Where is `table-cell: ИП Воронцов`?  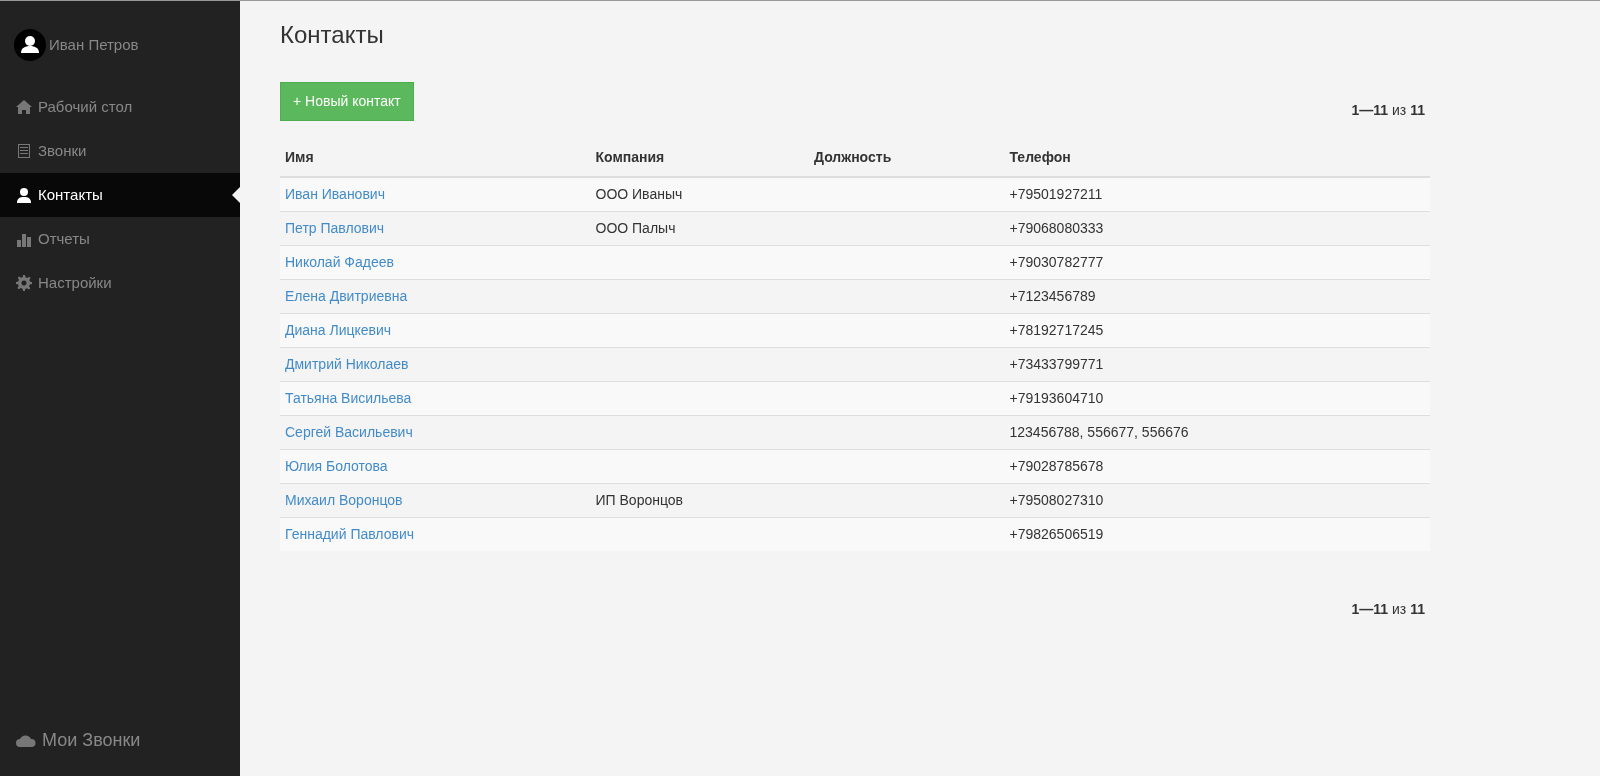 table-cell: ИП Воронцов is located at coordinates (699, 500).